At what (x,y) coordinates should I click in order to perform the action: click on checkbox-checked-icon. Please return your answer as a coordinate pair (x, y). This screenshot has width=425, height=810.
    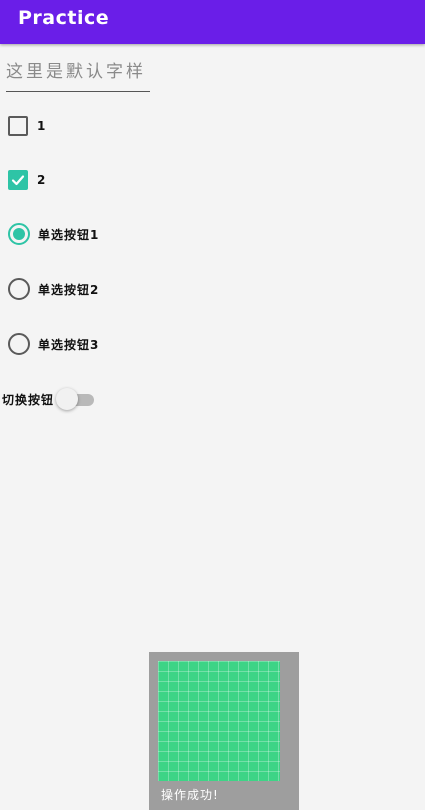
    Looking at the image, I should click on (18, 180).